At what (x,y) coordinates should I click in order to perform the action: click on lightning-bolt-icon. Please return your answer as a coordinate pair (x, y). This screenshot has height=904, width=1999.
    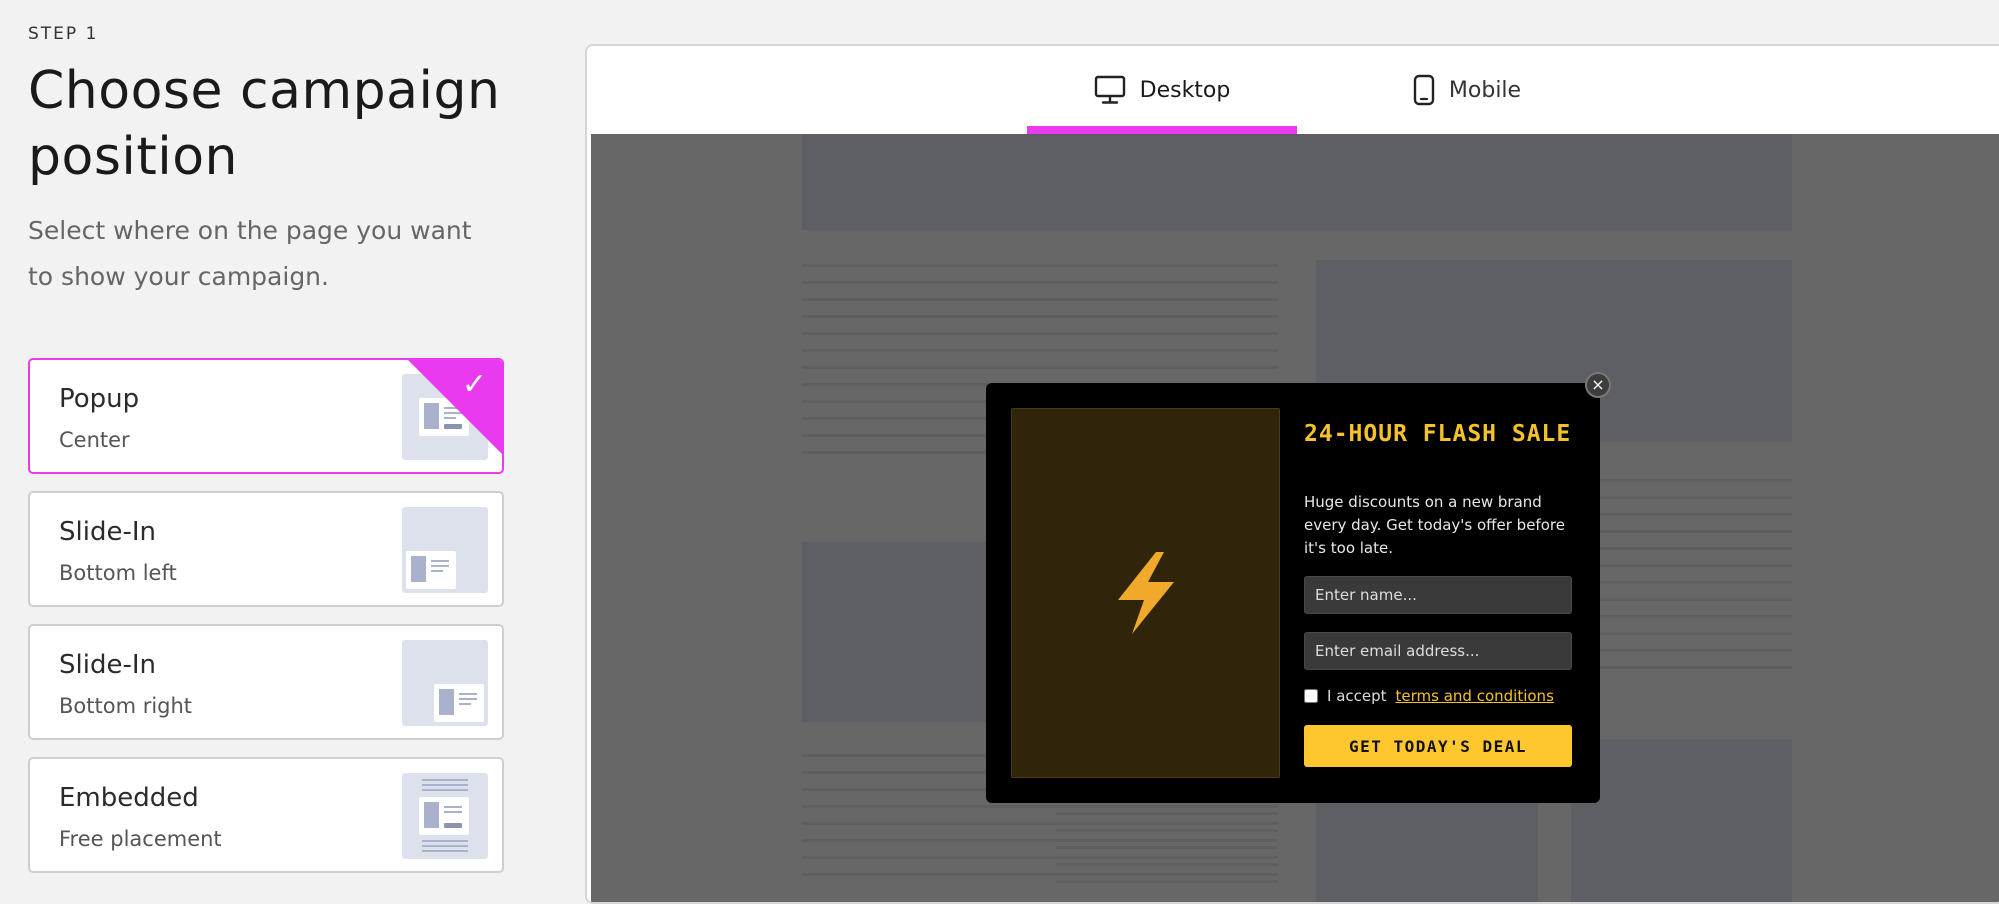
    Looking at the image, I should click on (1145, 593).